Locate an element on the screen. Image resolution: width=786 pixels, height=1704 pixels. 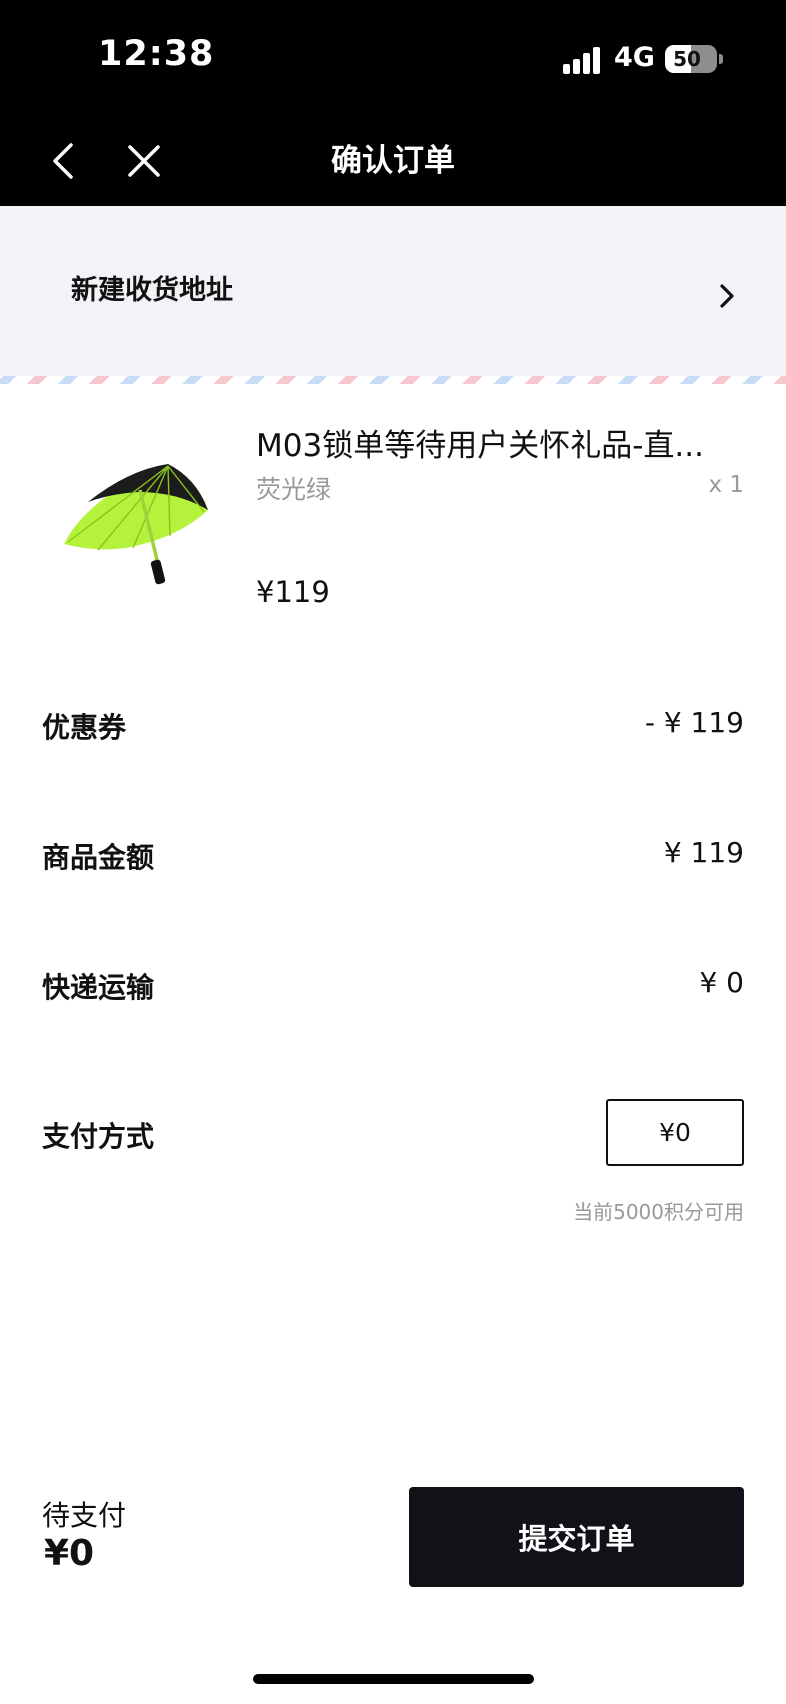
close-icon is located at coordinates (144, 161).